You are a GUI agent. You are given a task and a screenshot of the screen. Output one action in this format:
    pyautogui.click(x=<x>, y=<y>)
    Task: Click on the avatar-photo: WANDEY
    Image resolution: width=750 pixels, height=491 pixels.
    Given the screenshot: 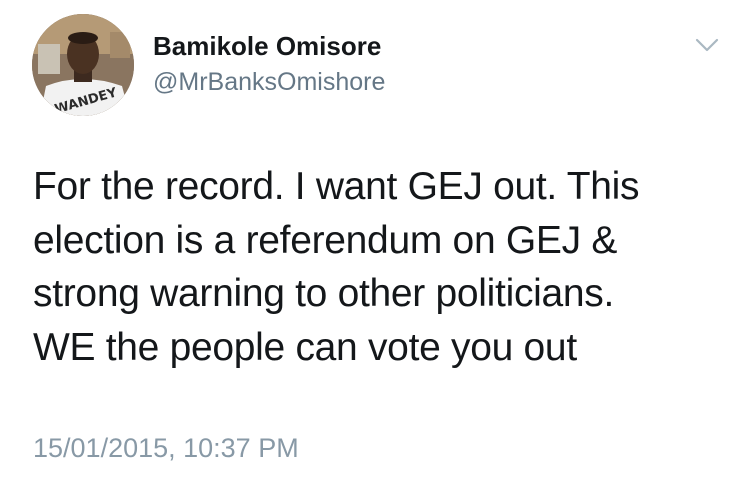 What is the action you would take?
    pyautogui.click(x=83, y=65)
    